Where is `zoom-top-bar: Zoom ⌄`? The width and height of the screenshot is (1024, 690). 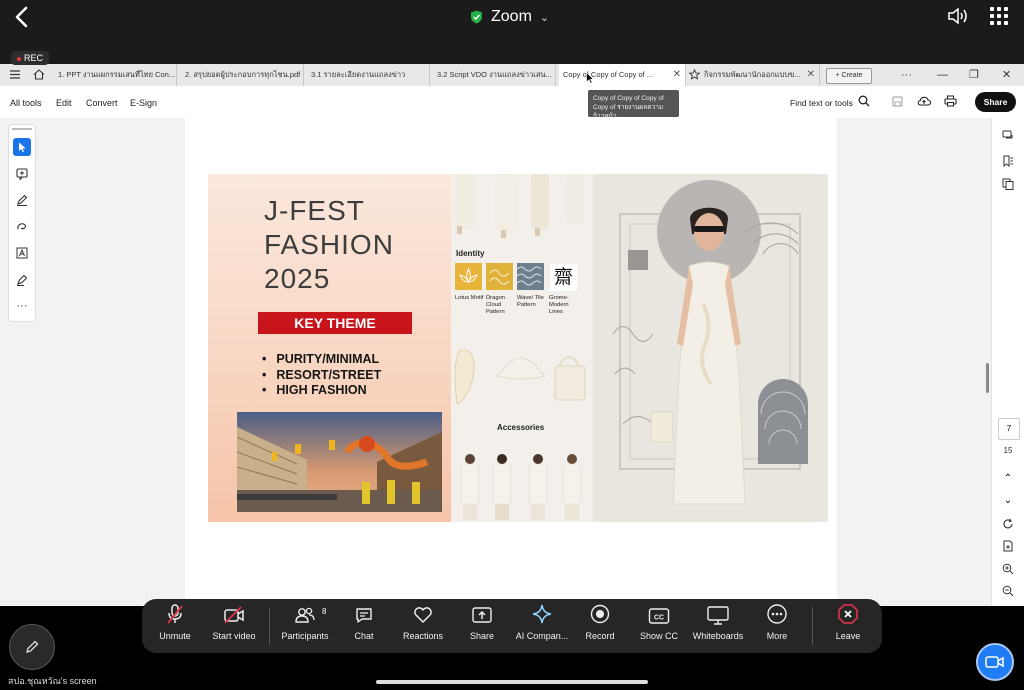 zoom-top-bar: Zoom ⌄ is located at coordinates (512, 32).